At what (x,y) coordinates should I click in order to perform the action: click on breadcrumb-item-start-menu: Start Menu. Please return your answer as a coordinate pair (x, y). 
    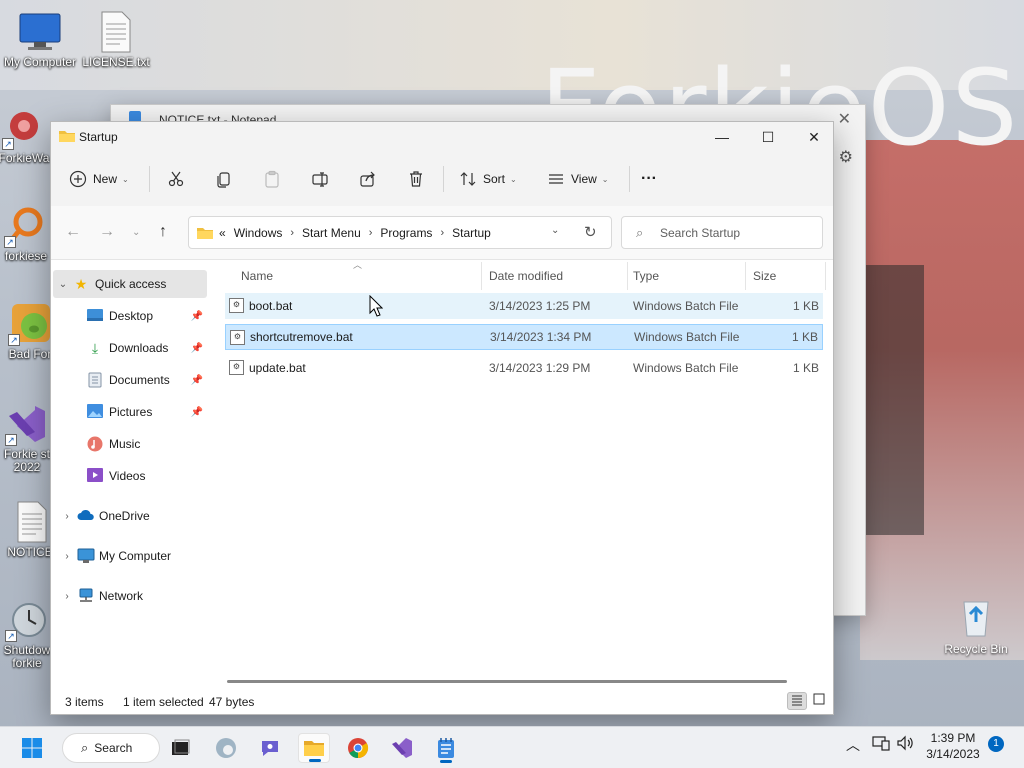
    Looking at the image, I should click on (331, 233).